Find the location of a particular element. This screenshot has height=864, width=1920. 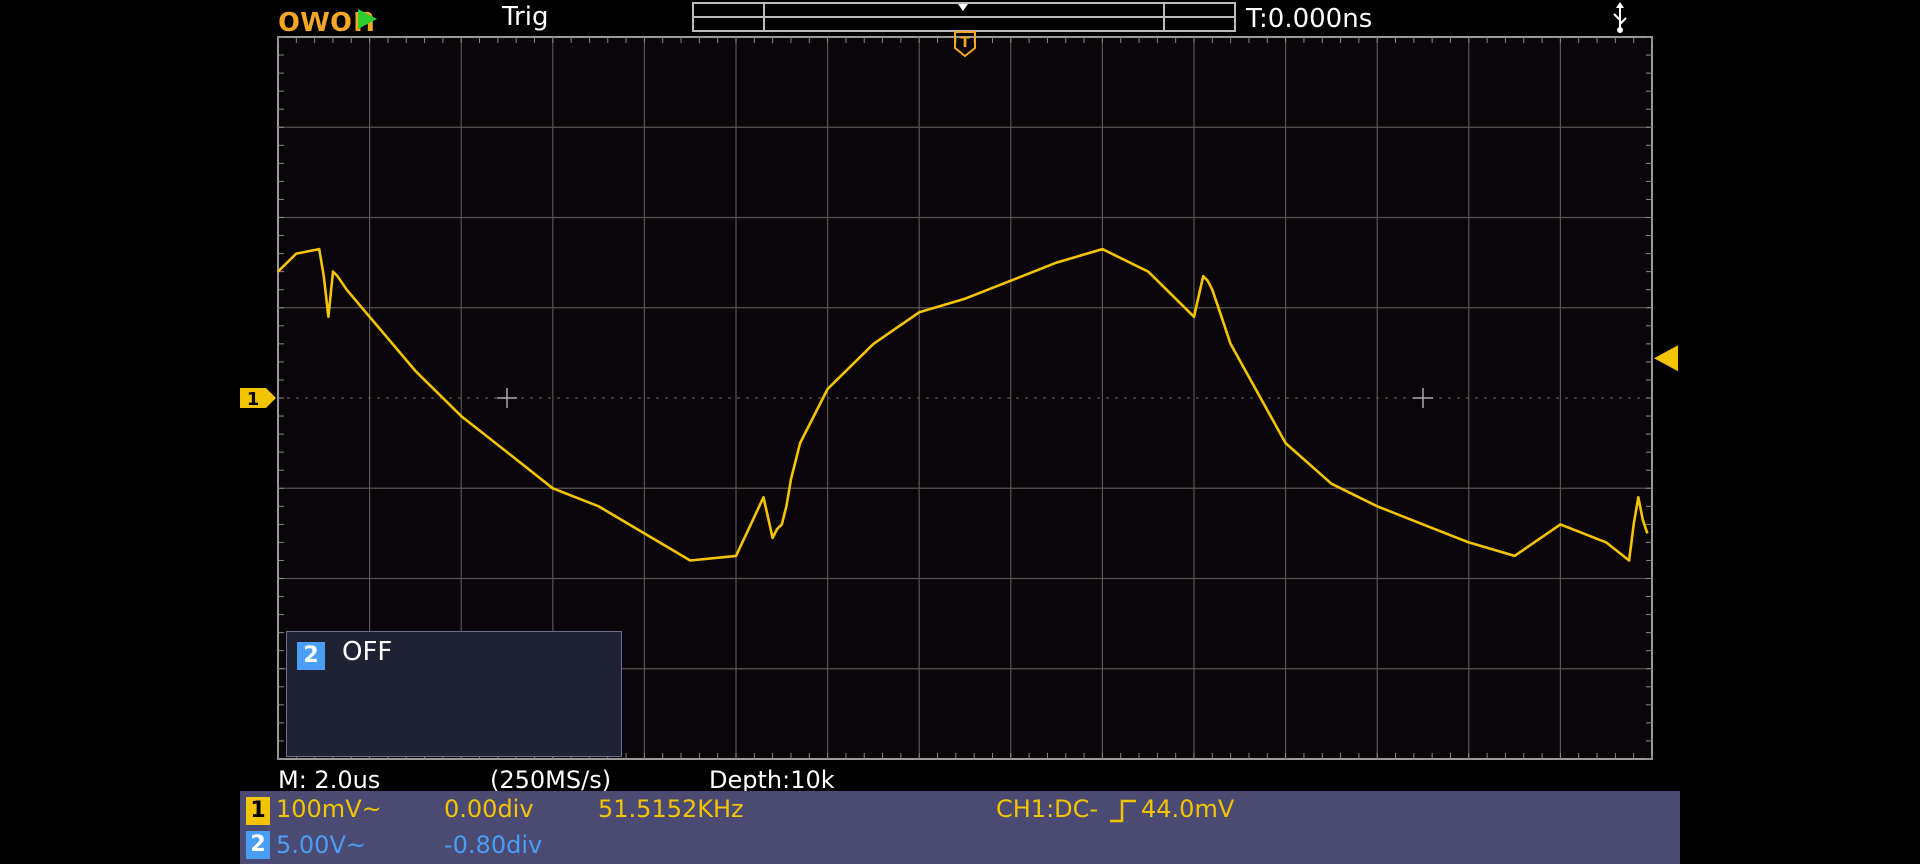

sample-rate: (250MS/s) is located at coordinates (551, 780).